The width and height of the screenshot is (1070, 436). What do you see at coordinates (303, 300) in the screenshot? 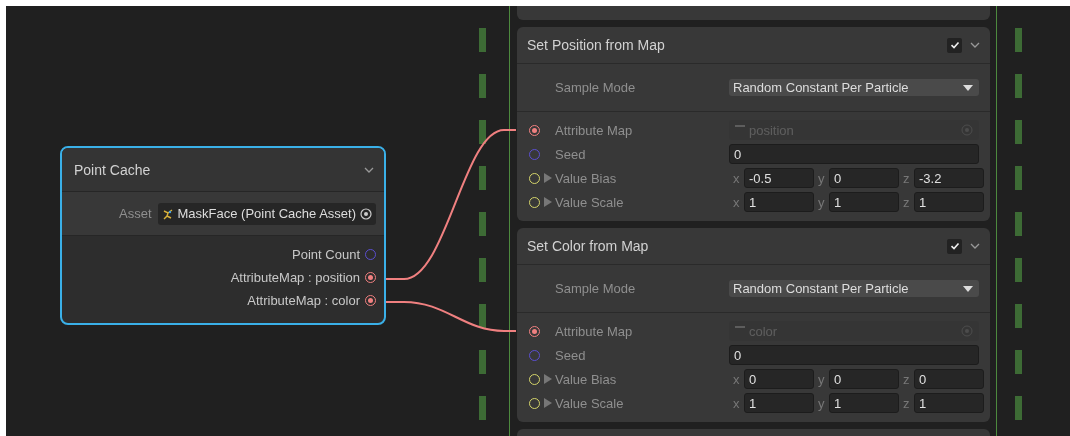
I see `output-label: AttributeMap : color` at bounding box center [303, 300].